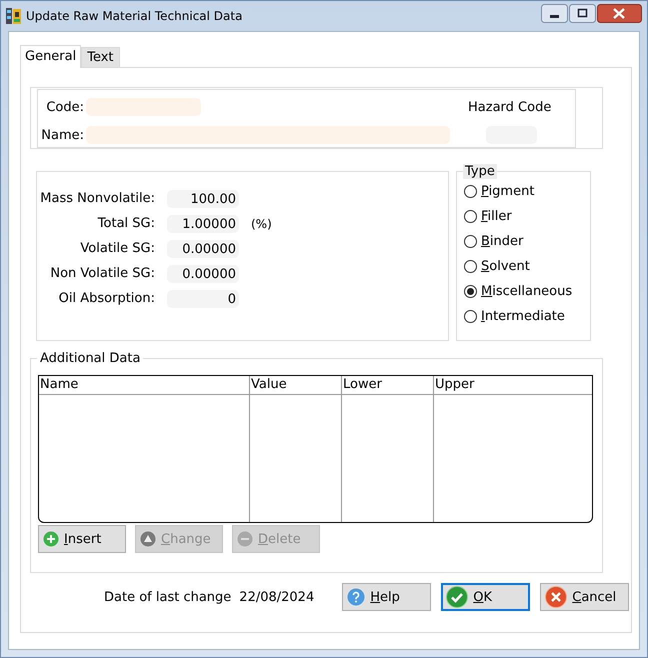  I want to click on tab: Text, so click(100, 57).